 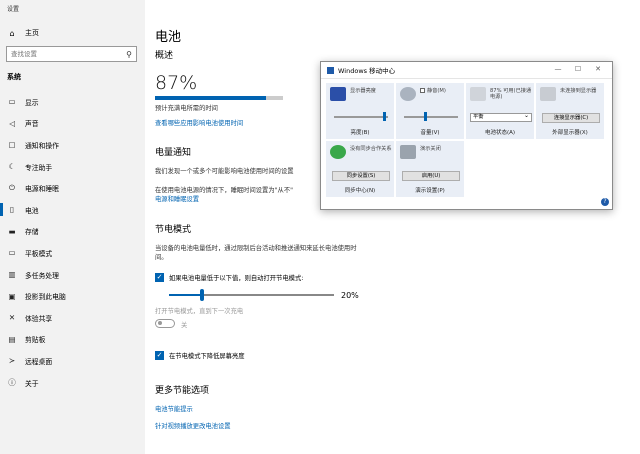 What do you see at coordinates (570, 132) in the screenshot?
I see `tile-footer: 外部显示器(X)` at bounding box center [570, 132].